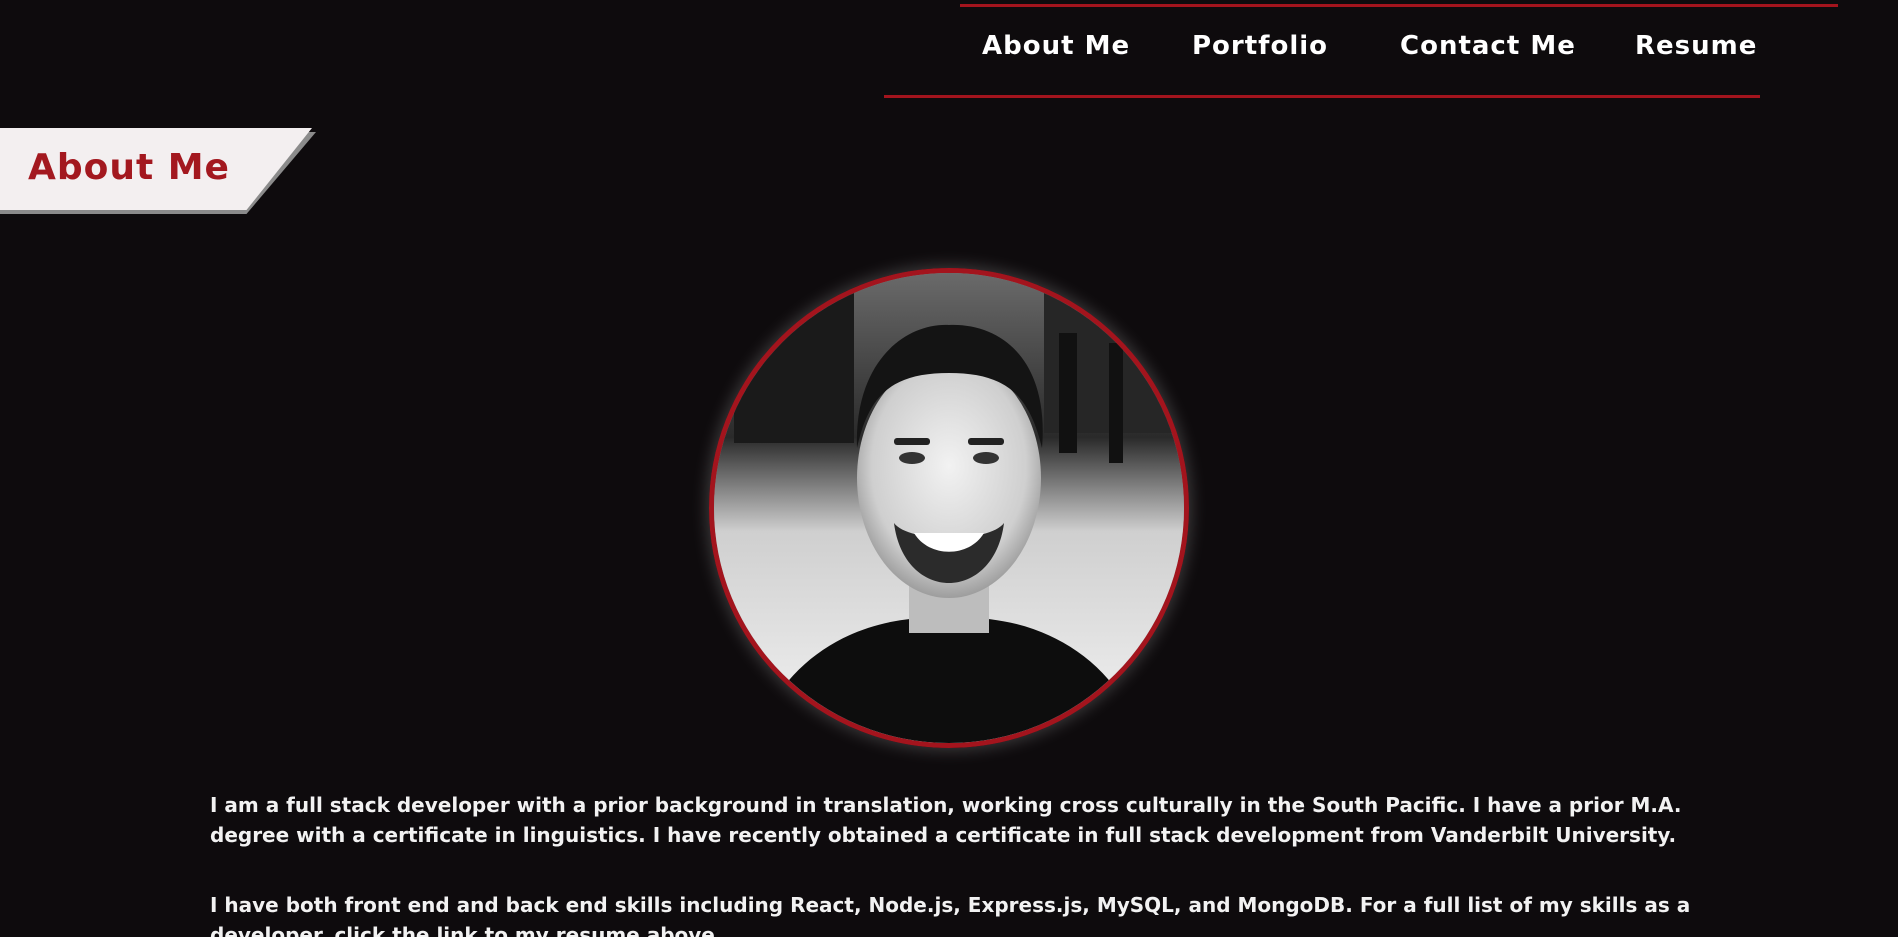 This screenshot has height=937, width=1898. I want to click on nav-link-contact-me: Contact Me, so click(1488, 46).